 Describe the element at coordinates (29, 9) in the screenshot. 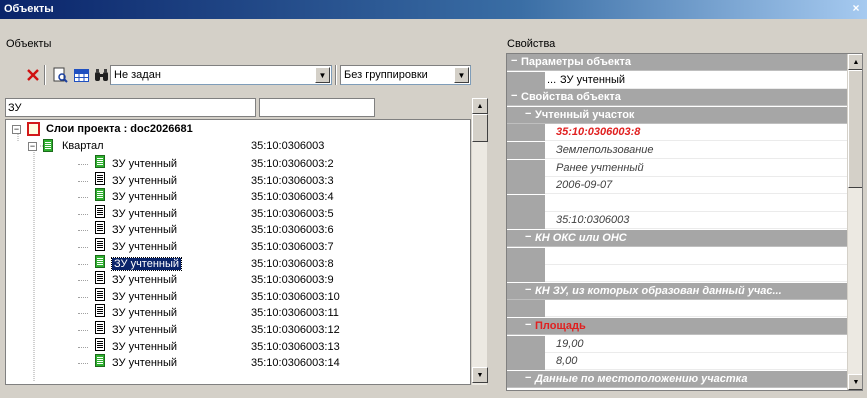

I see `window-title: Объекты` at that location.